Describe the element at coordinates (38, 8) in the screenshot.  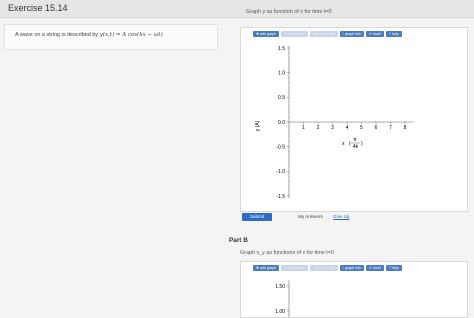
I see `exercise-title: Exercise 15.14` at that location.